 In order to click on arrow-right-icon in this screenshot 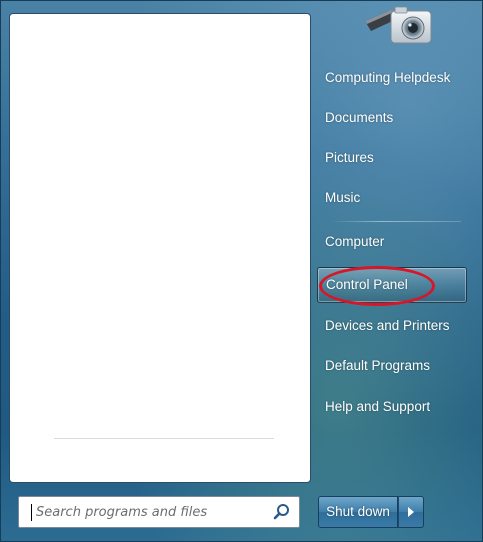, I will do `click(411, 512)`.